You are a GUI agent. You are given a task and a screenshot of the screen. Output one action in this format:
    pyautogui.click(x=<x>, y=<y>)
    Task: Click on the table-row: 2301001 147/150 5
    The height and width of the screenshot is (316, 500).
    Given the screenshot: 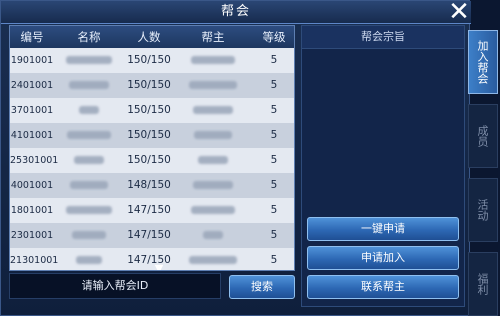 What is the action you would take?
    pyautogui.click(x=152, y=235)
    